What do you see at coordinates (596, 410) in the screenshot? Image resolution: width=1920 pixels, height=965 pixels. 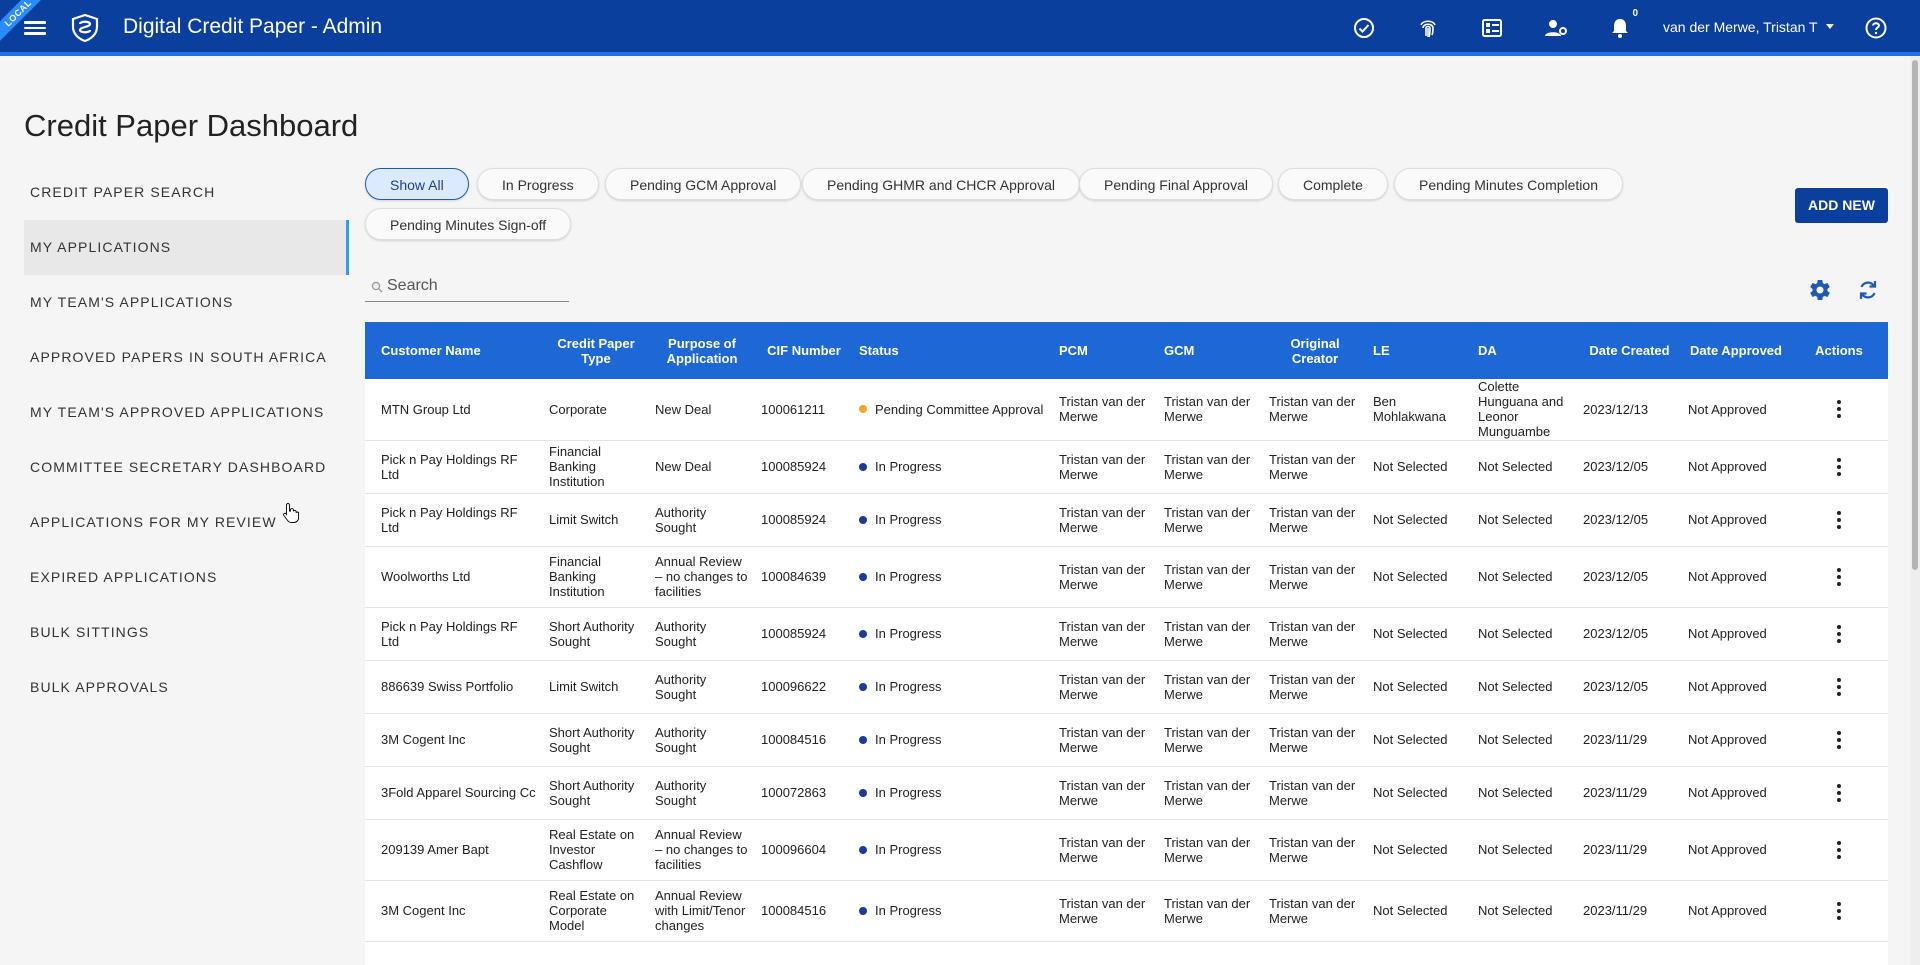 I see `cell-credit-paper-type: Corporate` at bounding box center [596, 410].